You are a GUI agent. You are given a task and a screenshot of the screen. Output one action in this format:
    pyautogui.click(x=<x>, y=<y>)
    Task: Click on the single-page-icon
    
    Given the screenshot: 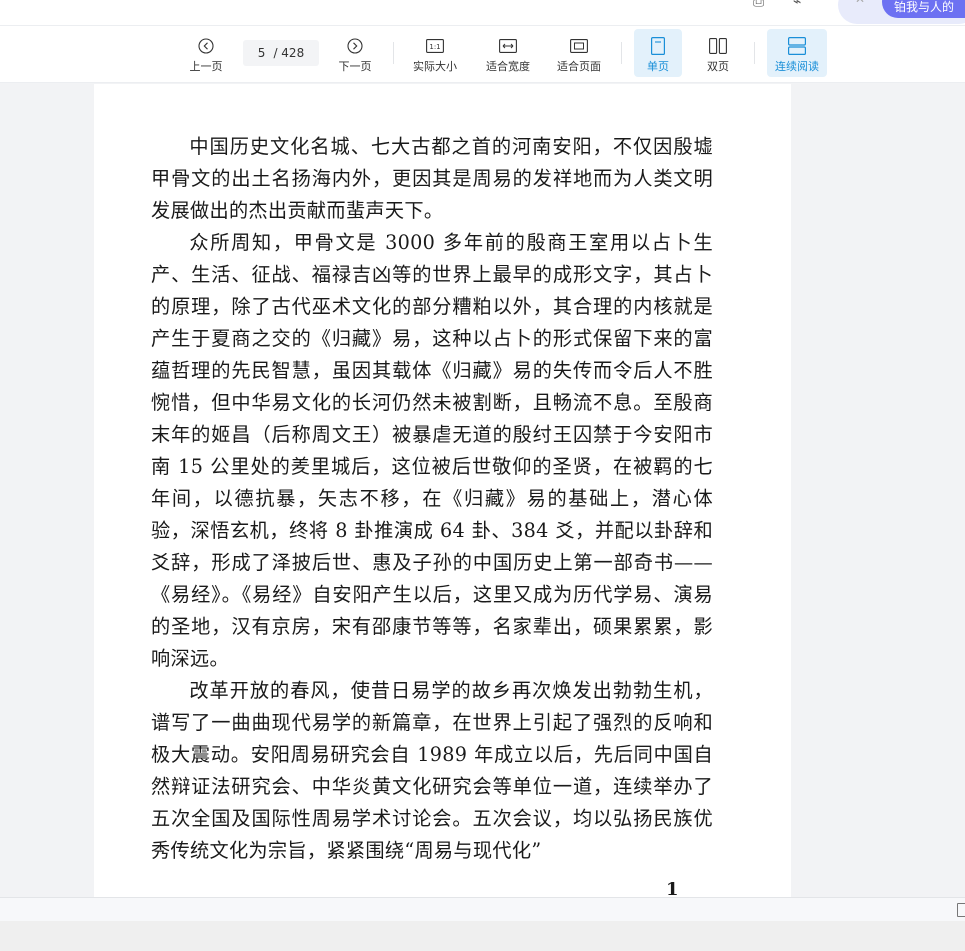 What is the action you would take?
    pyautogui.click(x=658, y=46)
    